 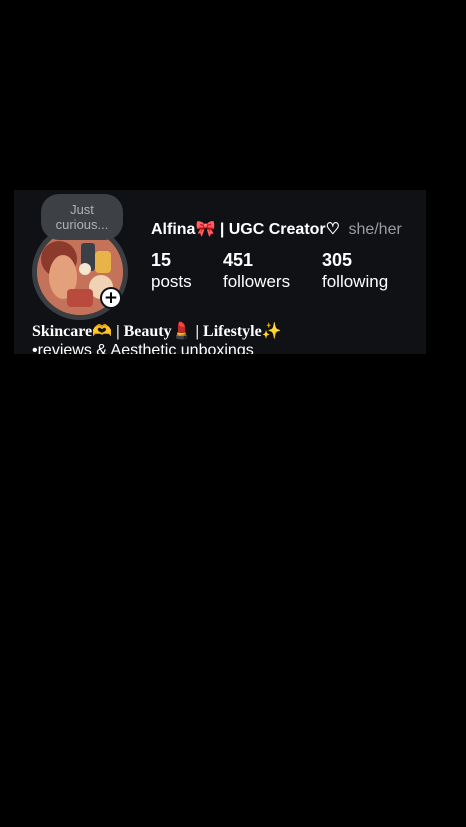 What do you see at coordinates (103, 262) in the screenshot?
I see `avatar-product-jar` at bounding box center [103, 262].